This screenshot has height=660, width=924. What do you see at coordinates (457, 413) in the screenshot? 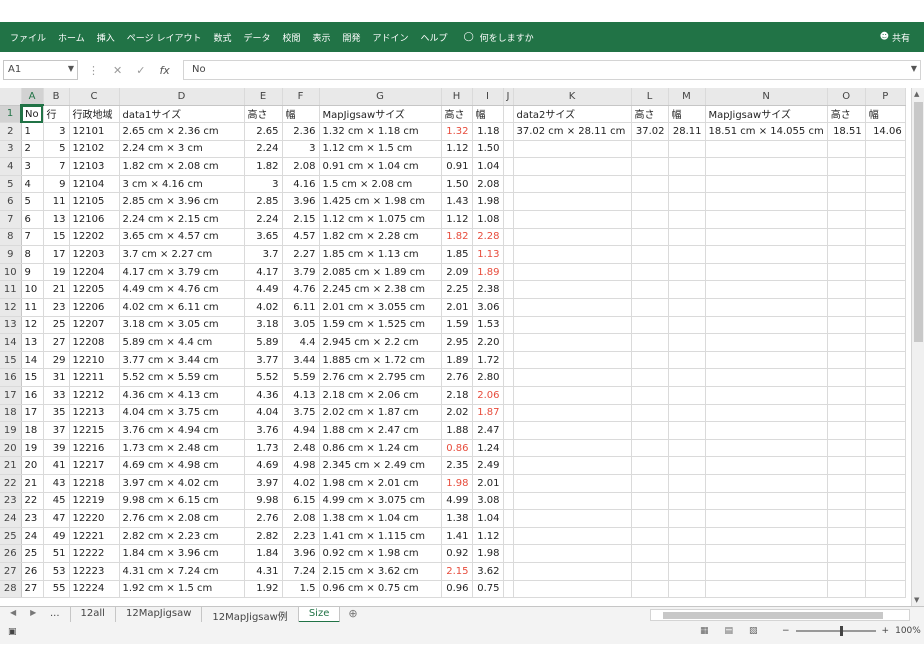
I see `cell: 2.02` at bounding box center [457, 413].